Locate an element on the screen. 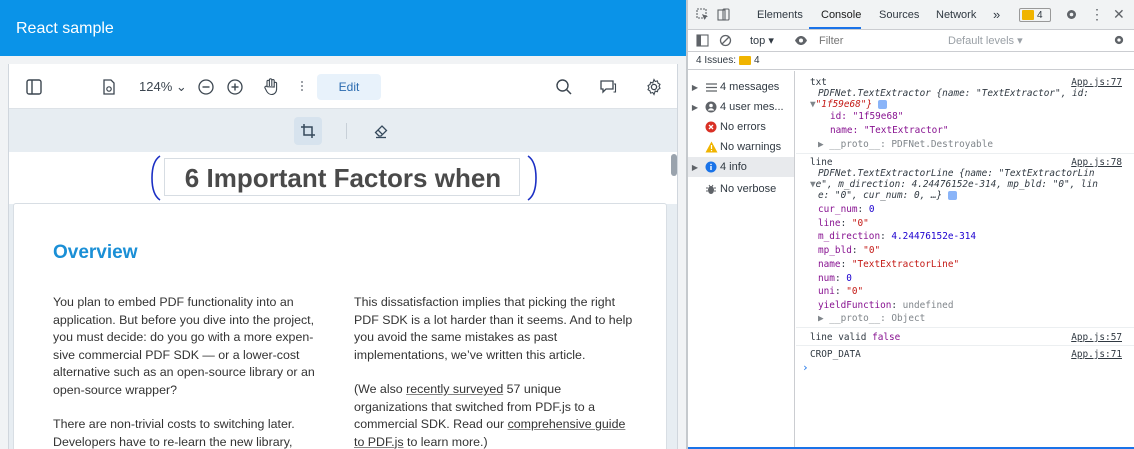  console-prompt: › is located at coordinates (805, 367).